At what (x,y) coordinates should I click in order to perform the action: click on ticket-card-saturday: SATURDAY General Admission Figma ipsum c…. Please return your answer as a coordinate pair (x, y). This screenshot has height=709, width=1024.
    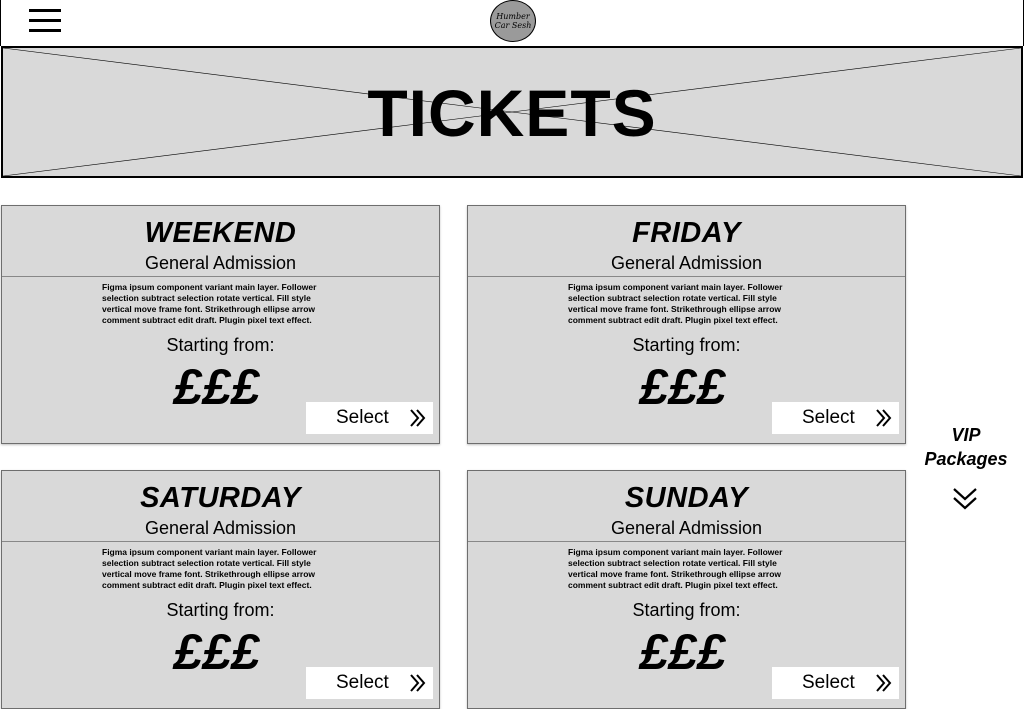
    Looking at the image, I should click on (220, 589).